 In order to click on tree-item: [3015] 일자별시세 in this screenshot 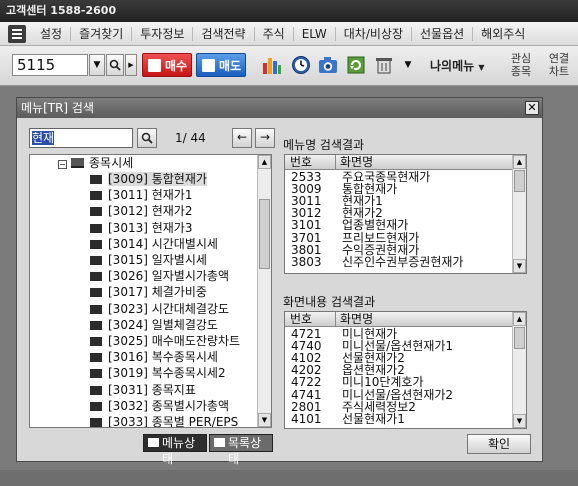, I will do `click(148, 260)`.